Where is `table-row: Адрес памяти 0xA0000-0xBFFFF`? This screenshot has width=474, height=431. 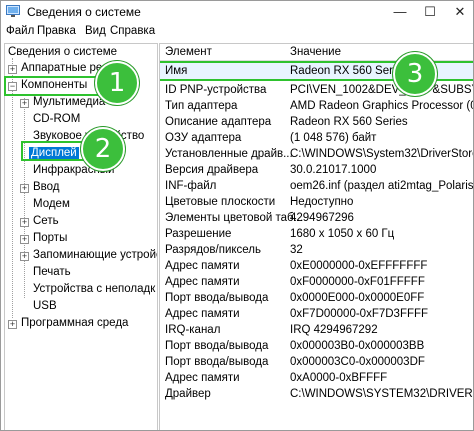 table-row: Адрес памяти 0xA0000-0xBFFFF is located at coordinates (316, 378).